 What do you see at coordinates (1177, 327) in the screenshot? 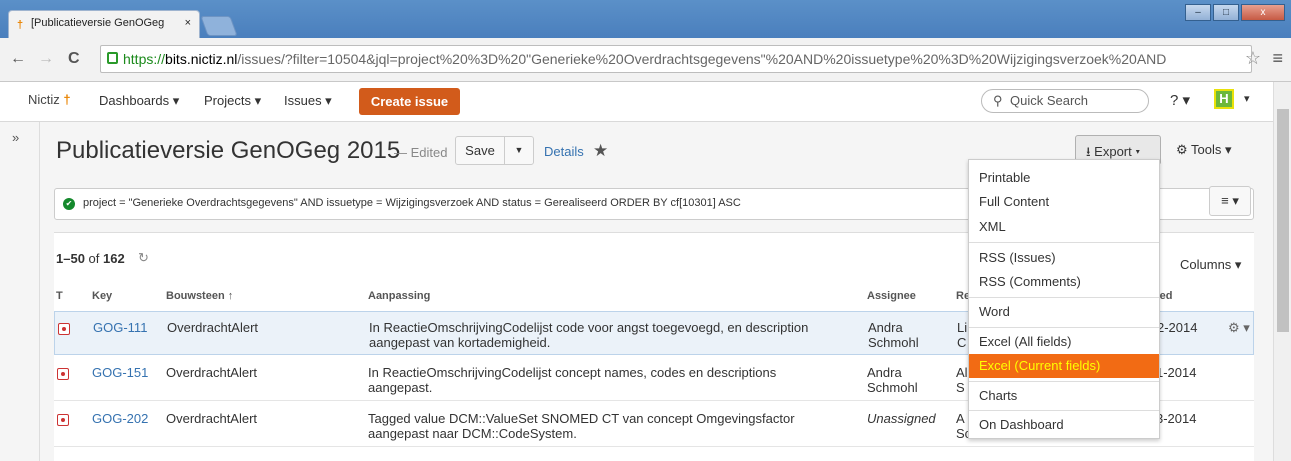
I see `created-cell: 2-2014` at bounding box center [1177, 327].